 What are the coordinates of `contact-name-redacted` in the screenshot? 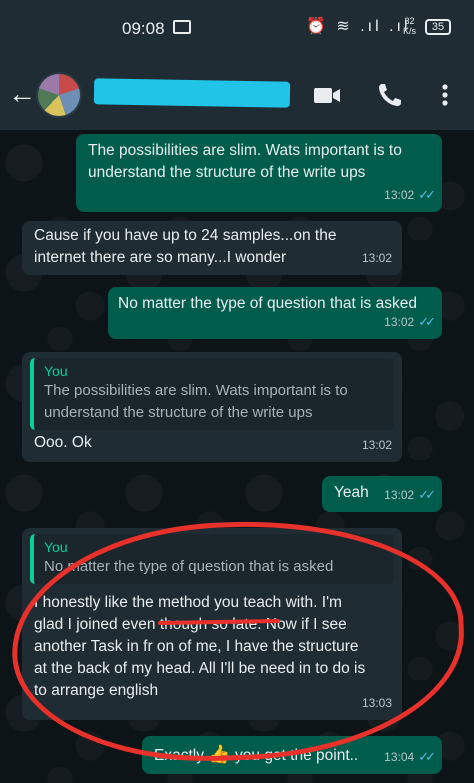 It's located at (192, 93).